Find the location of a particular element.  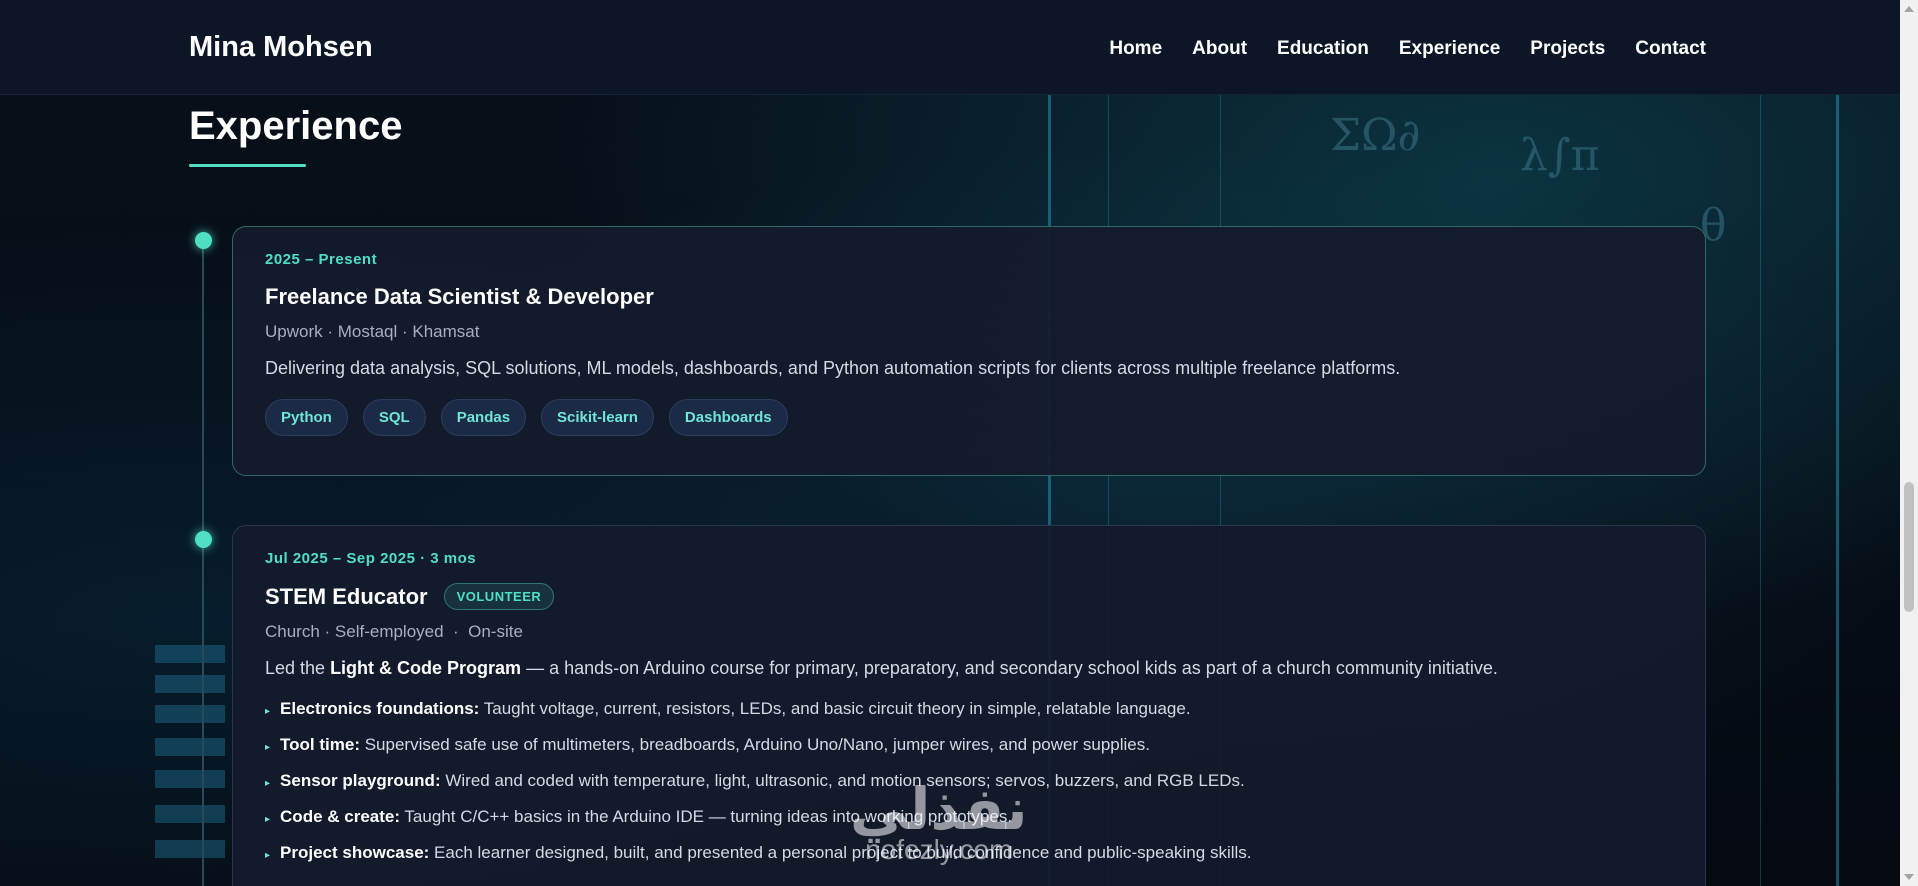

nav-link-education: Education is located at coordinates (1323, 49).